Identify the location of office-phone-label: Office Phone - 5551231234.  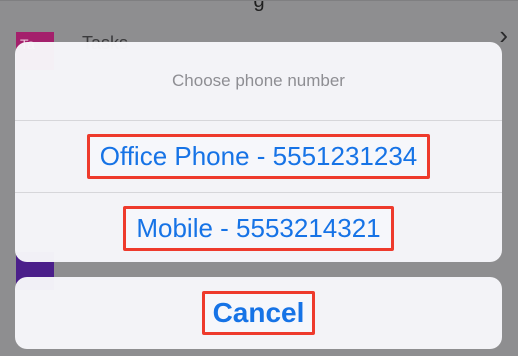
(258, 156).